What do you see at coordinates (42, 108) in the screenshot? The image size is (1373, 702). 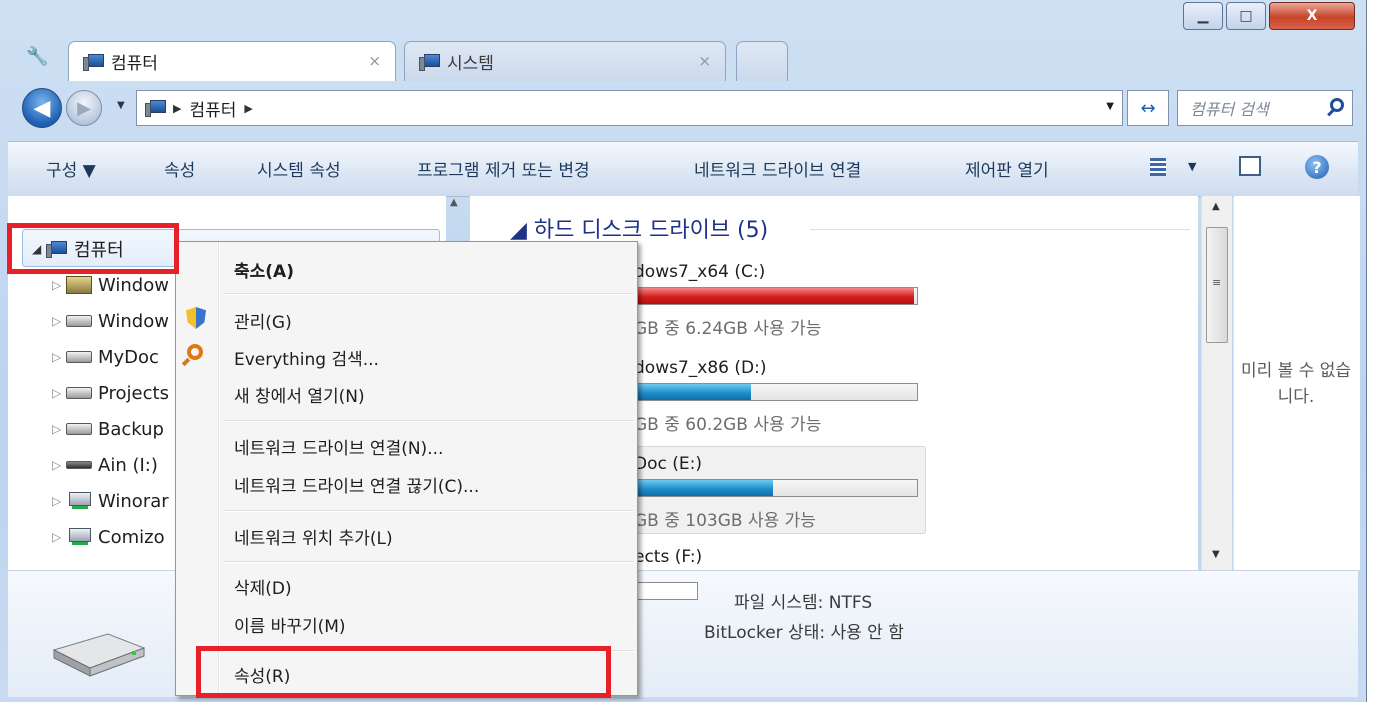 I see `back-button: ◀` at bounding box center [42, 108].